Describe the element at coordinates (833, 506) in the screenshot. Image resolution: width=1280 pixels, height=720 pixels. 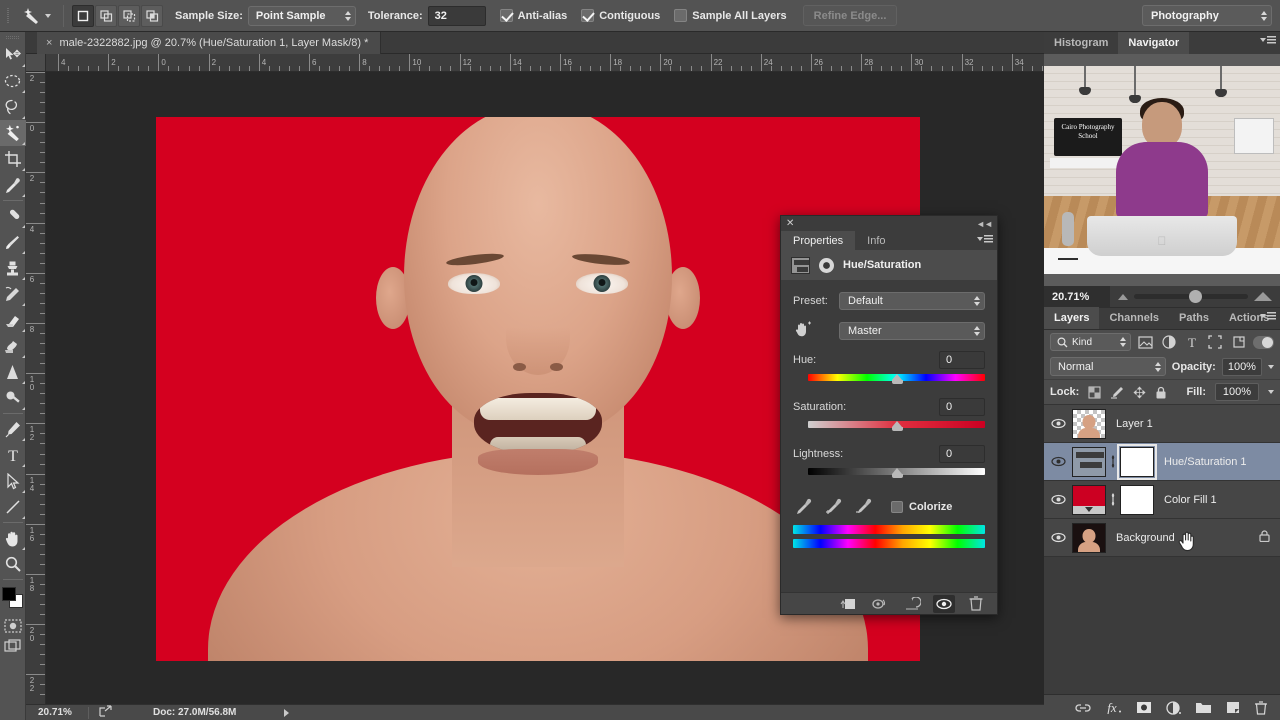
I see `eyedropper-add-icon` at that location.